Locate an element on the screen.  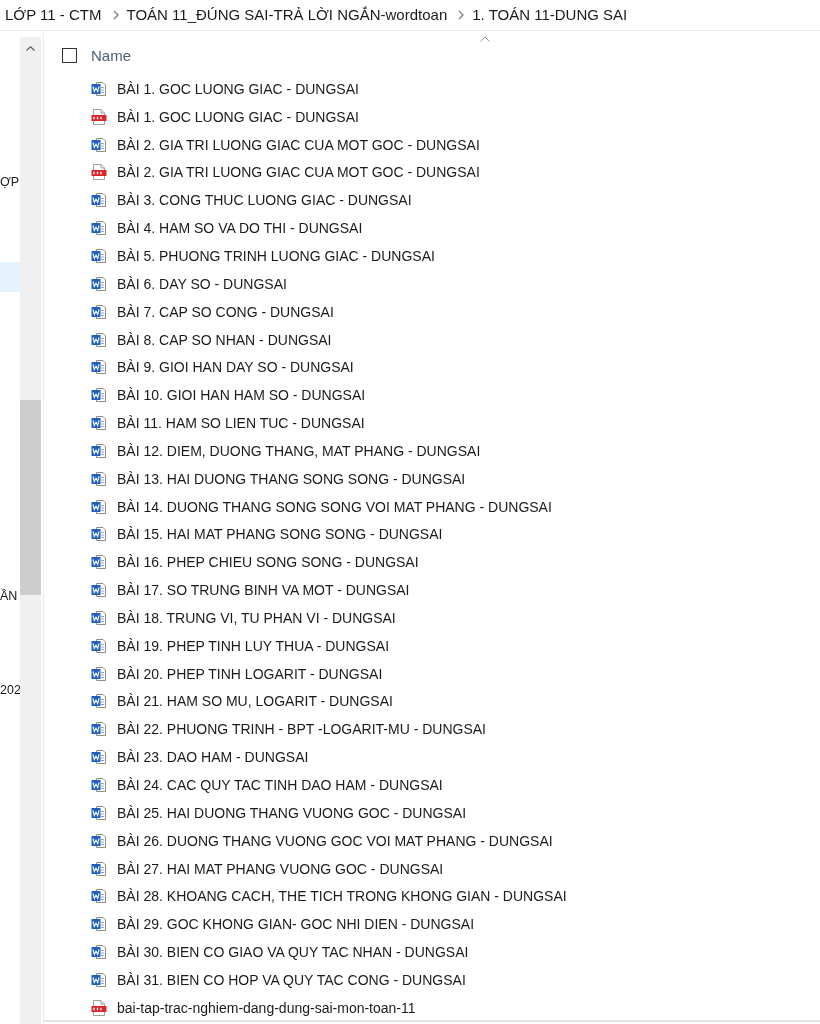
file-item: BÀI 15. HAI MAT PHANG SONG SONG - DUNGSAI is located at coordinates (267, 534).